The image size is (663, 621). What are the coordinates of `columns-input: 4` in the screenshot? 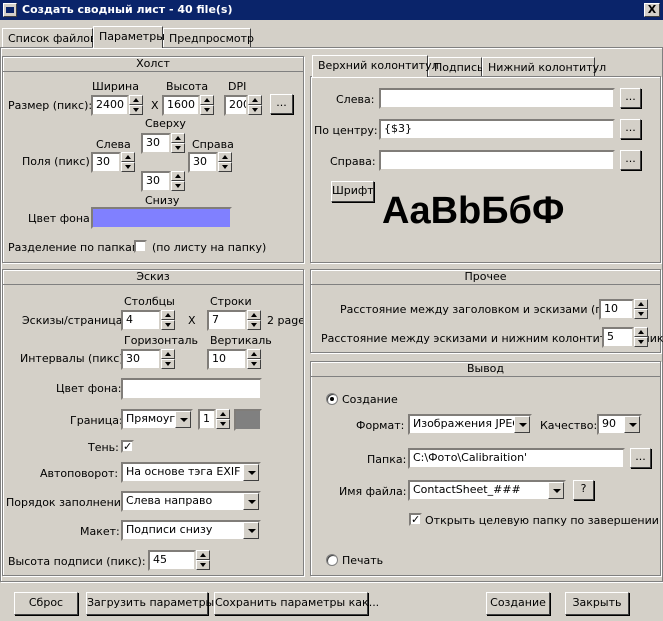 It's located at (141, 320).